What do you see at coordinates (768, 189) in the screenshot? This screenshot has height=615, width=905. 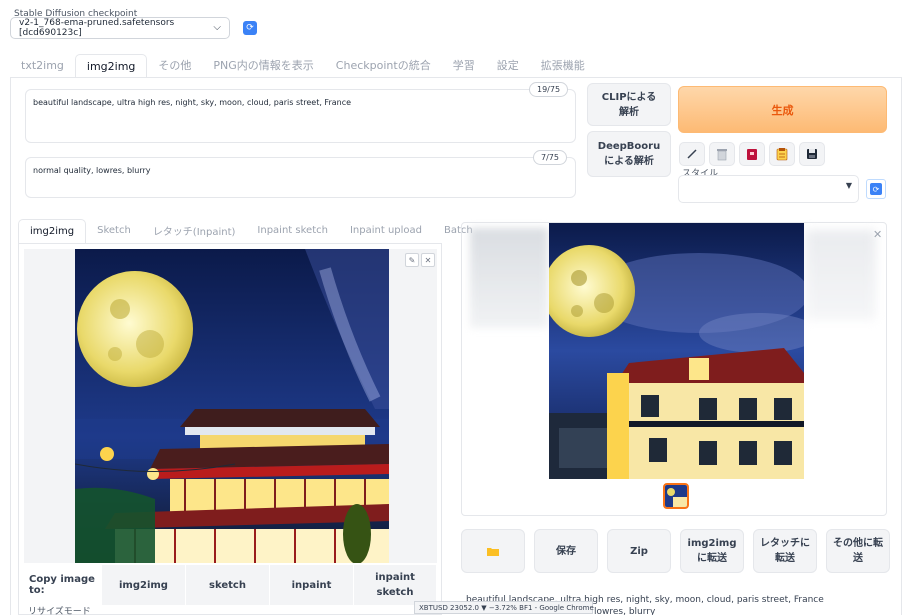 I see `style-select: ▼` at bounding box center [768, 189].